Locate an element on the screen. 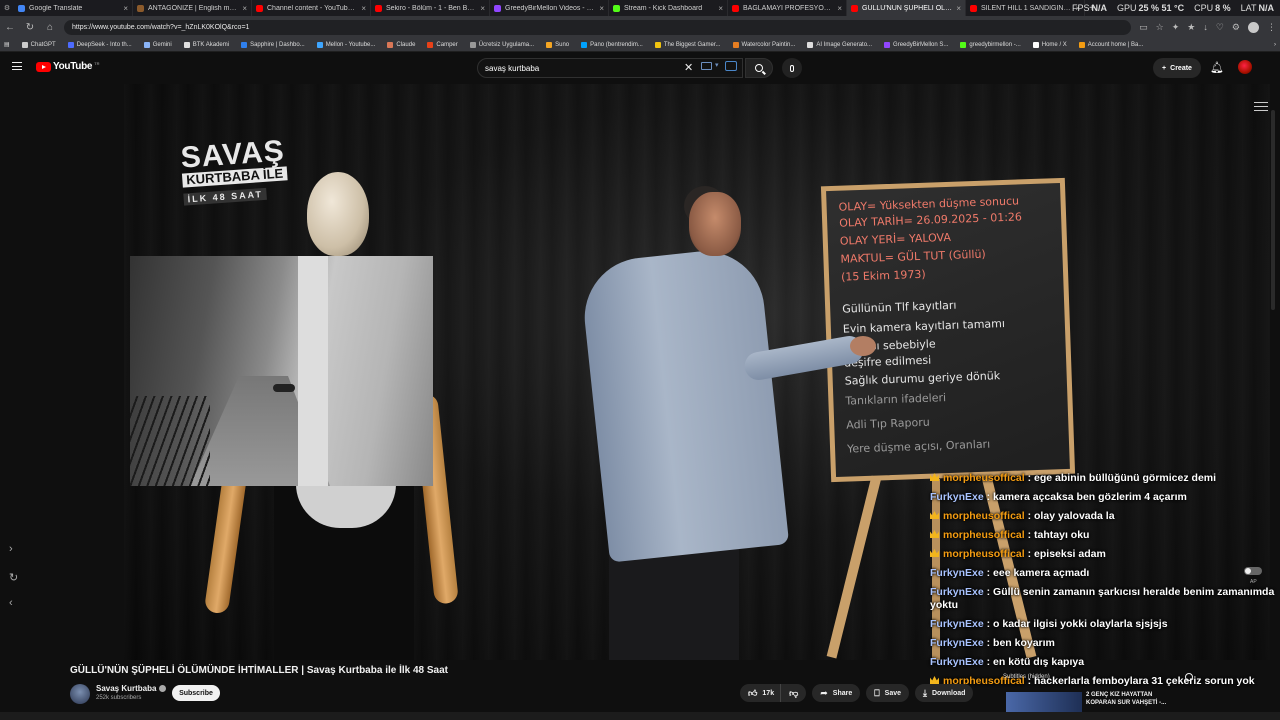 The height and width of the screenshot is (720, 1280). account-avatar is located at coordinates (1245, 67).